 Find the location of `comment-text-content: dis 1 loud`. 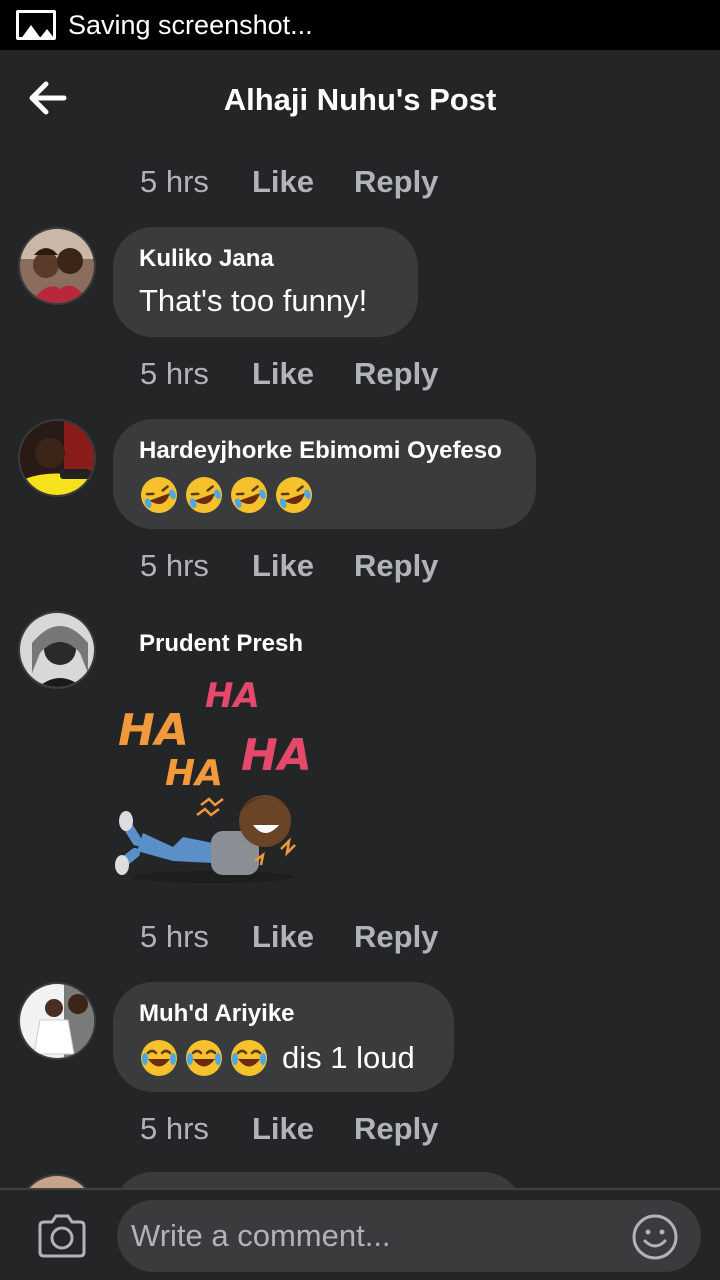

comment-text-content: dis 1 loud is located at coordinates (348, 1057).